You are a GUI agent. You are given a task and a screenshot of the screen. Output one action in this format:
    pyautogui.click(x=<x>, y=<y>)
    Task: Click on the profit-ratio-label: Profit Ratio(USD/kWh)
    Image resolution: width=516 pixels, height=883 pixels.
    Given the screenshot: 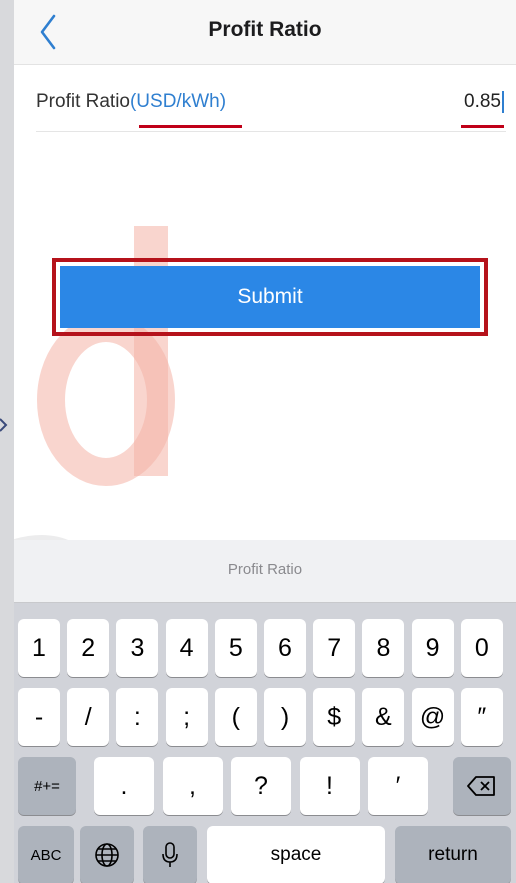 What is the action you would take?
    pyautogui.click(x=131, y=102)
    